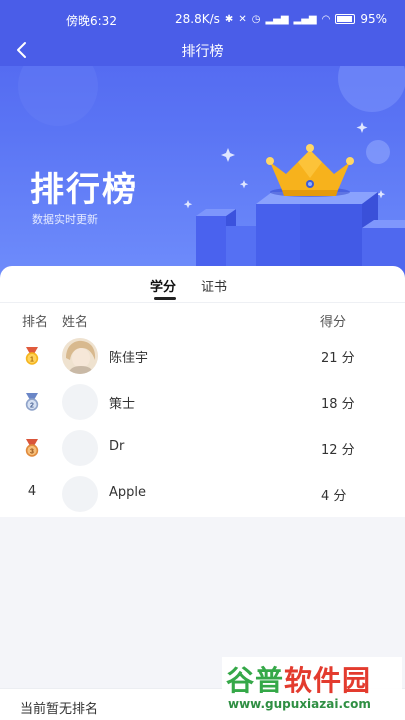  What do you see at coordinates (202, 494) in the screenshot?
I see `table-row: 4 Apple 4 分` at bounding box center [202, 494].